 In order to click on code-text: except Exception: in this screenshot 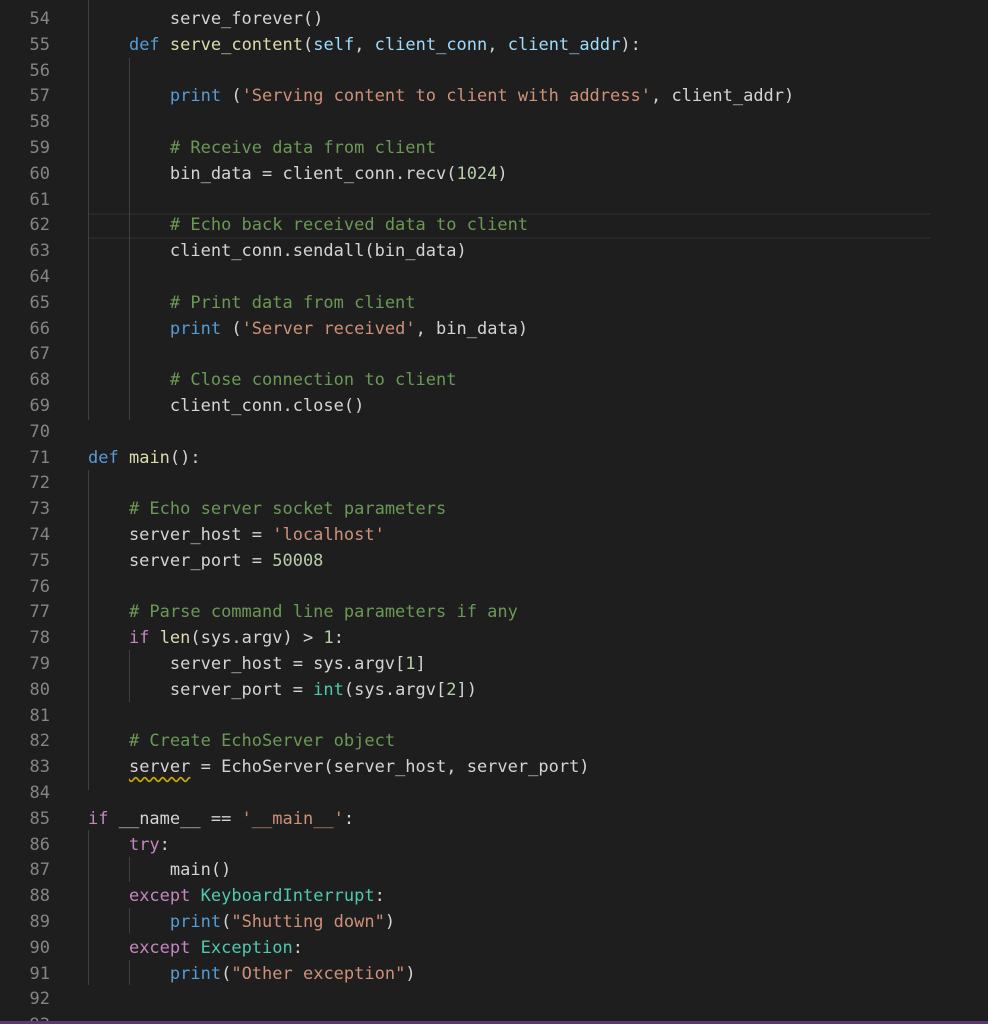, I will do `click(195, 949)`.